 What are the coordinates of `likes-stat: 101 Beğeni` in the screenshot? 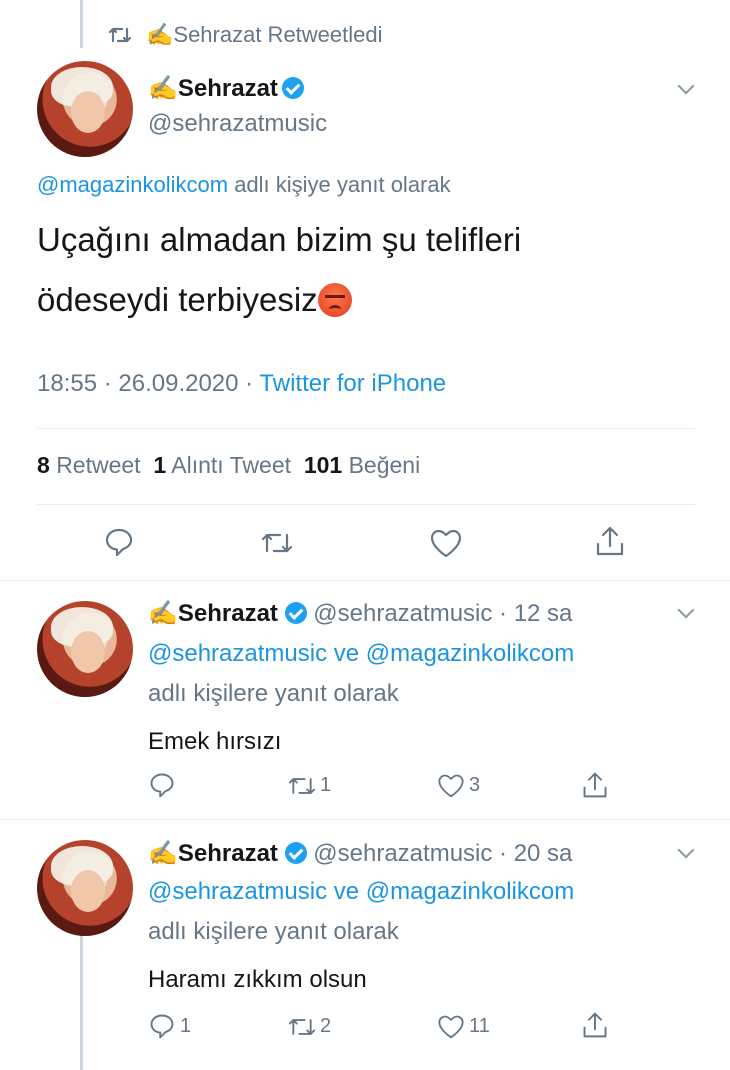 It's located at (362, 465).